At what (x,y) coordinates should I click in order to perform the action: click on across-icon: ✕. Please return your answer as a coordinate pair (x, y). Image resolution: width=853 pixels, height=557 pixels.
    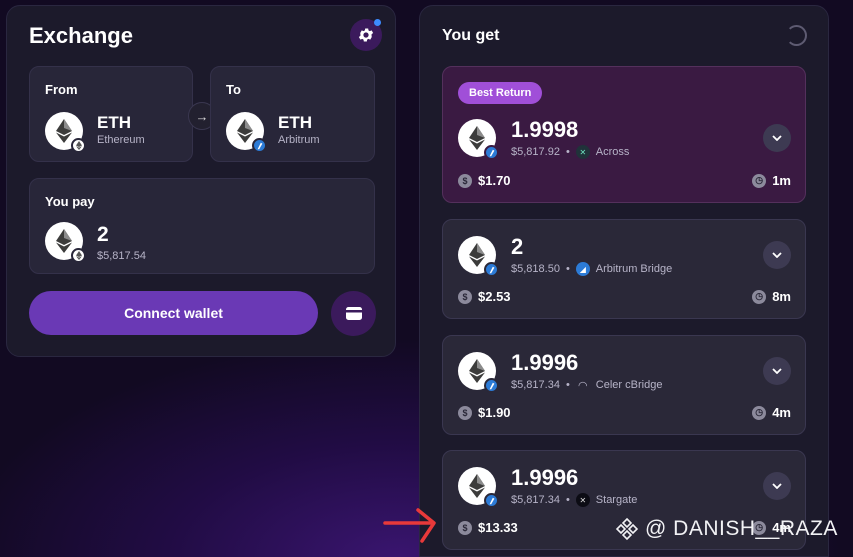
    Looking at the image, I should click on (582, 152).